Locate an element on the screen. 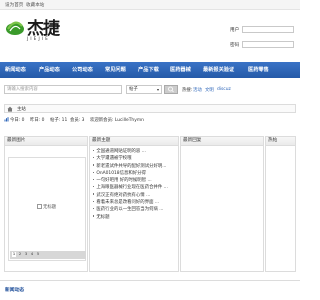 Image resolution: width=320 pixels, height=300 pixels. posts-label: 帖子: is located at coordinates (55, 120).